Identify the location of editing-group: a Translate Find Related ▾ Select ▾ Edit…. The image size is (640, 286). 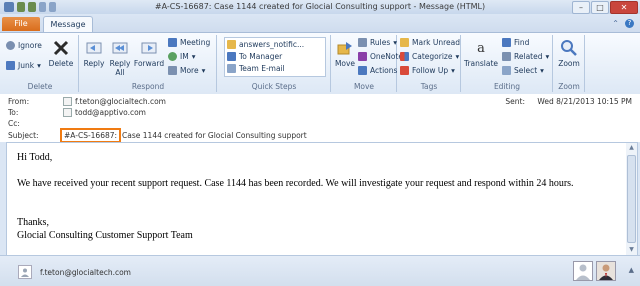
(507, 63).